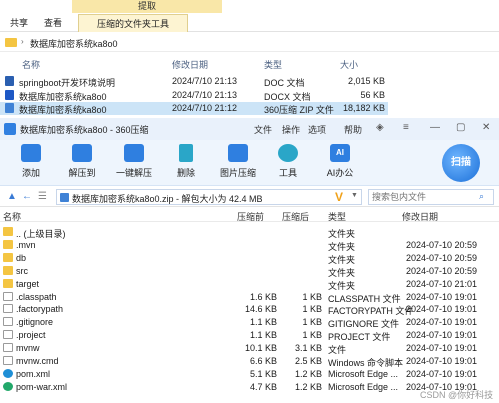  Describe the element at coordinates (263, 373) in the screenshot. I see `row-size-before: 5.1 KB` at that location.